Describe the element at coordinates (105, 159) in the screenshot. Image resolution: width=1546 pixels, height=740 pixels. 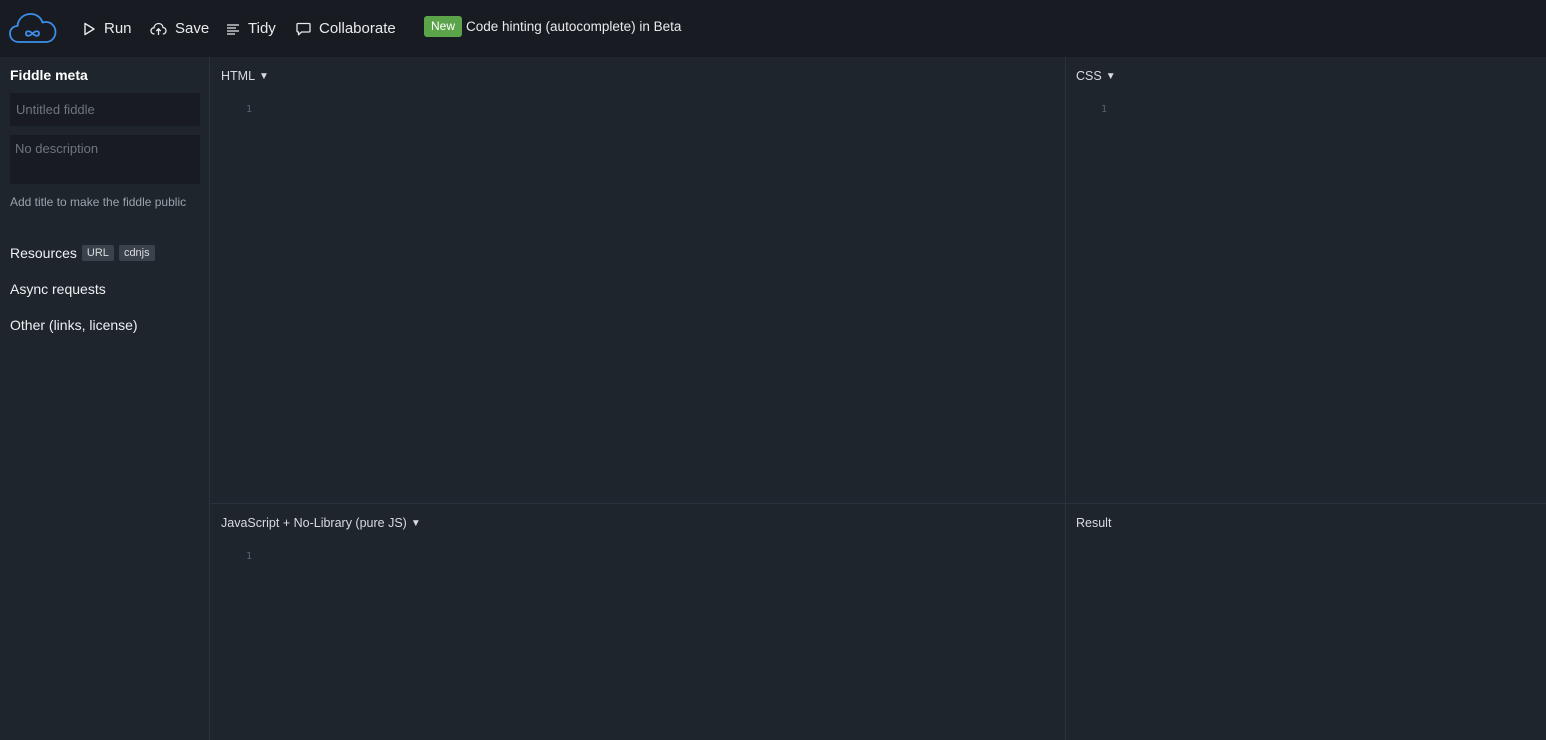
I see `fiddle-description-input` at that location.